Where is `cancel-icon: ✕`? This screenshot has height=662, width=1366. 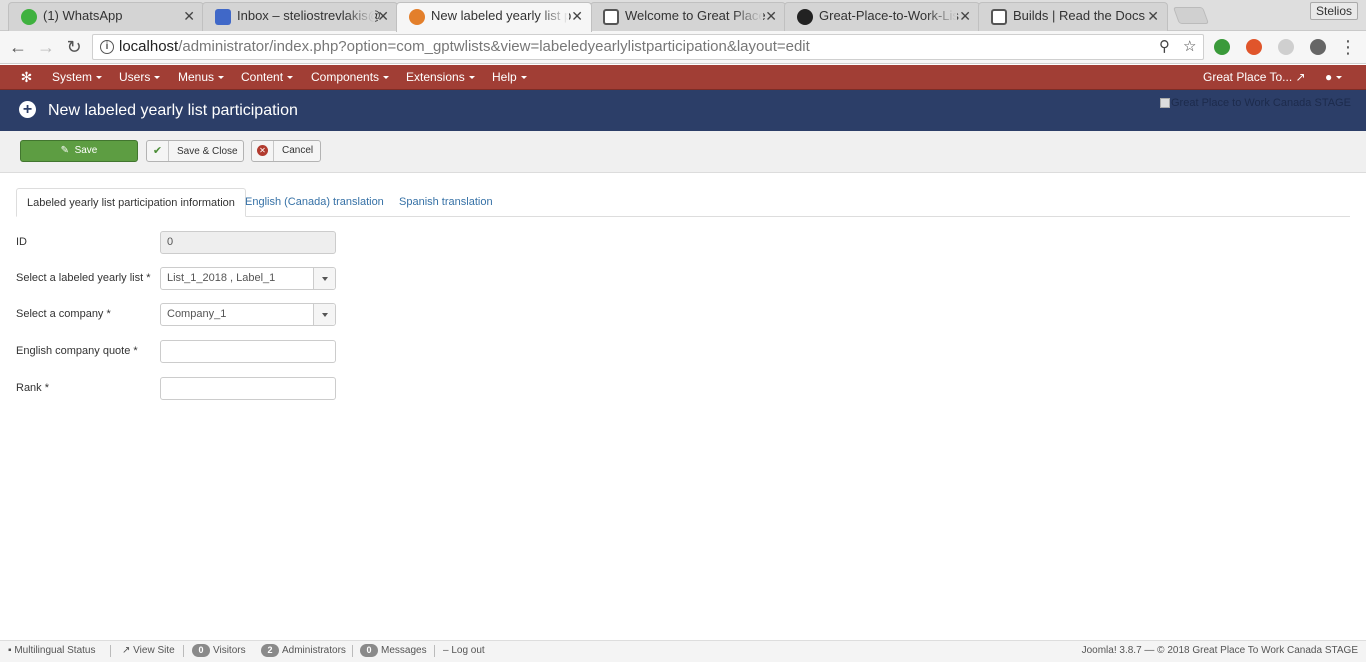 cancel-icon: ✕ is located at coordinates (263, 151).